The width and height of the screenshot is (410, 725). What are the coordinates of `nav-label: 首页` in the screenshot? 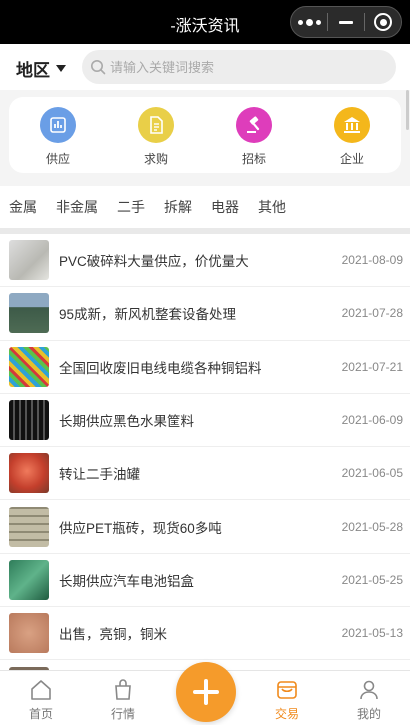 It's located at (40, 714).